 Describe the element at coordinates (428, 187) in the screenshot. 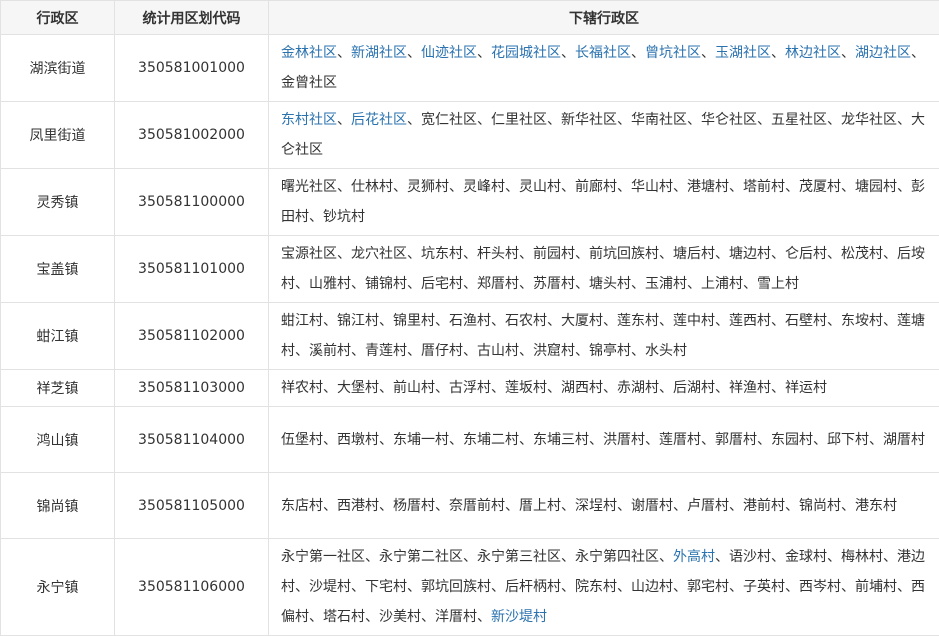

I see `subunit-name: 灵狮村` at that location.